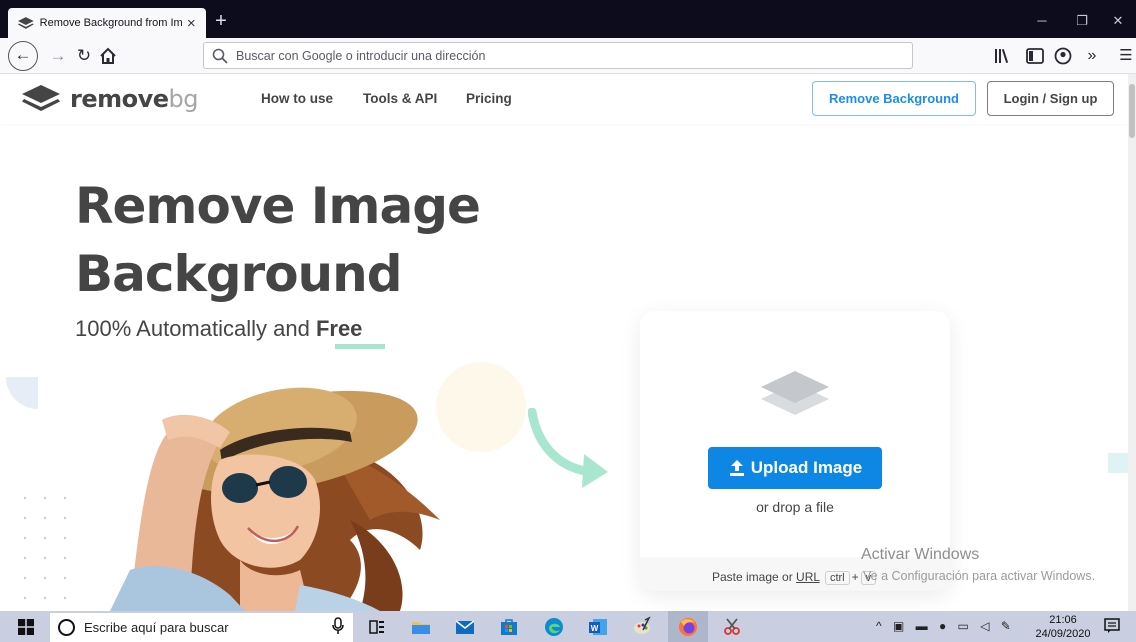  I want to click on browser-tab-strip: Remove Background from Imag × + ─ ❐ ✕, so click(568, 19).